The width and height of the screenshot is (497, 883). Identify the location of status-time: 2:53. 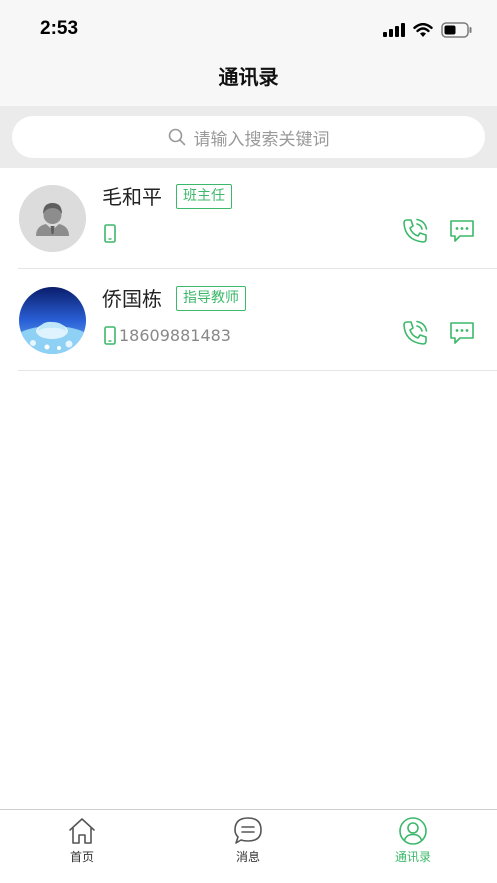
(59, 28).